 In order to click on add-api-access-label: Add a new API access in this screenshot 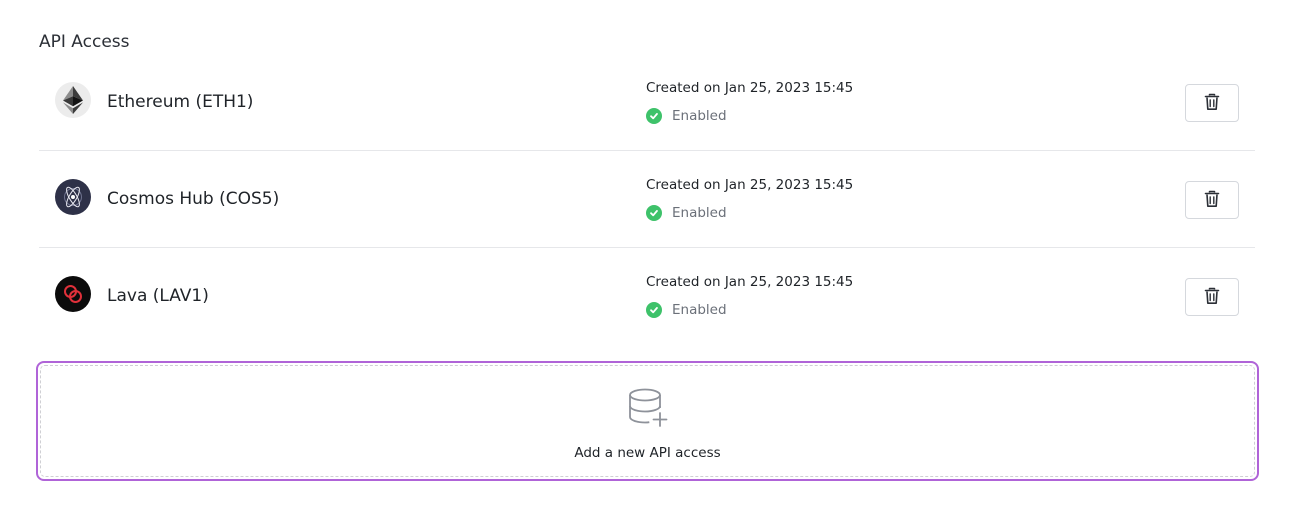, I will do `click(647, 453)`.